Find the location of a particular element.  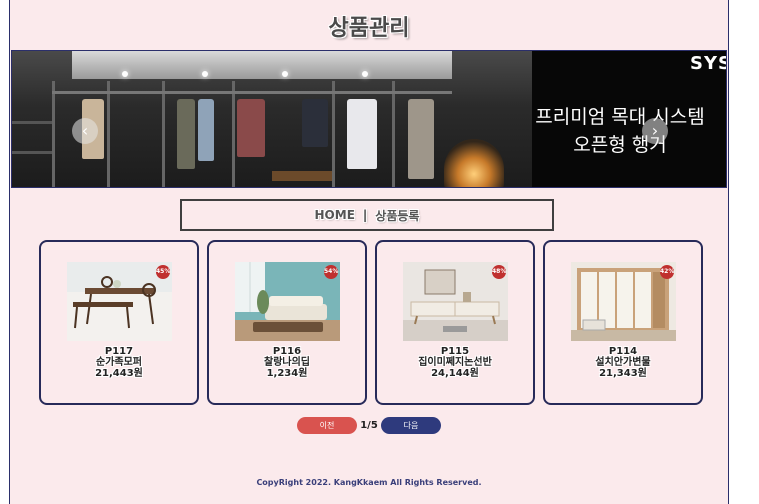

product-name: 설치안가변물 is located at coordinates (623, 362).